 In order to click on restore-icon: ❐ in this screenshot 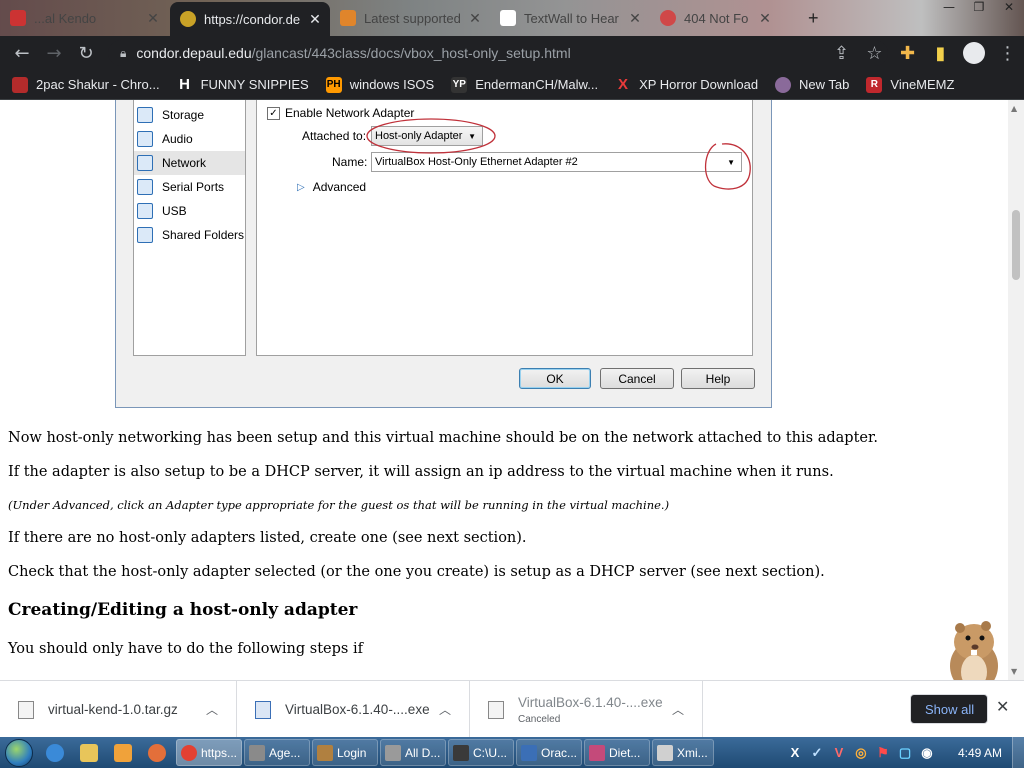, I will do `click(979, 10)`.